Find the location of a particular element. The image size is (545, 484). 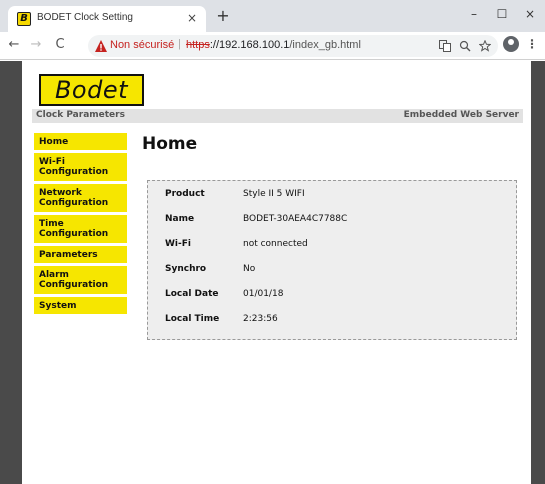

header-strip: Clock Parameters Embedded Web Server is located at coordinates (277, 116).